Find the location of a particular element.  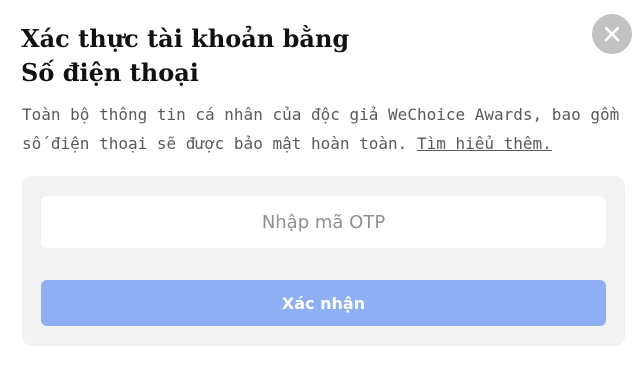

close-button is located at coordinates (612, 34).